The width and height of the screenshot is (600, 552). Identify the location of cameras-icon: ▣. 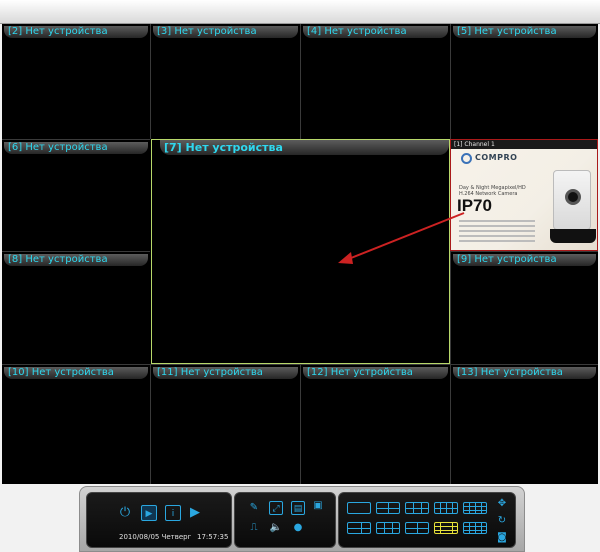
(318, 506).